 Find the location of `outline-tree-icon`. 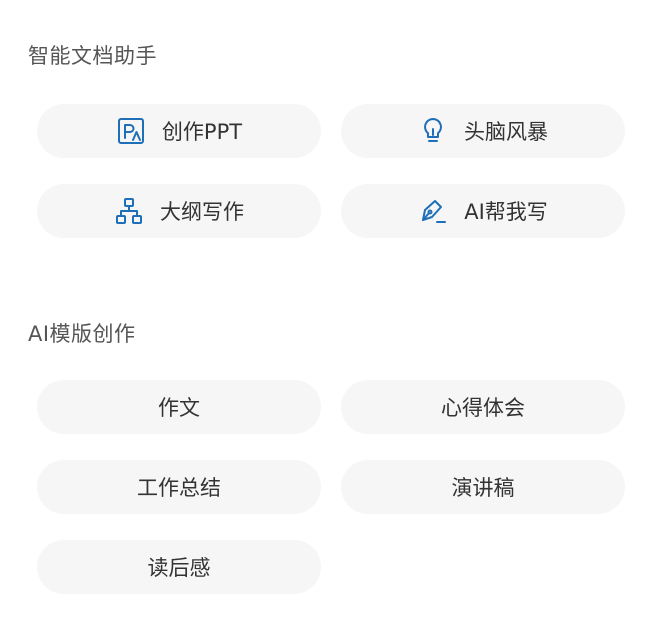

outline-tree-icon is located at coordinates (129, 211).